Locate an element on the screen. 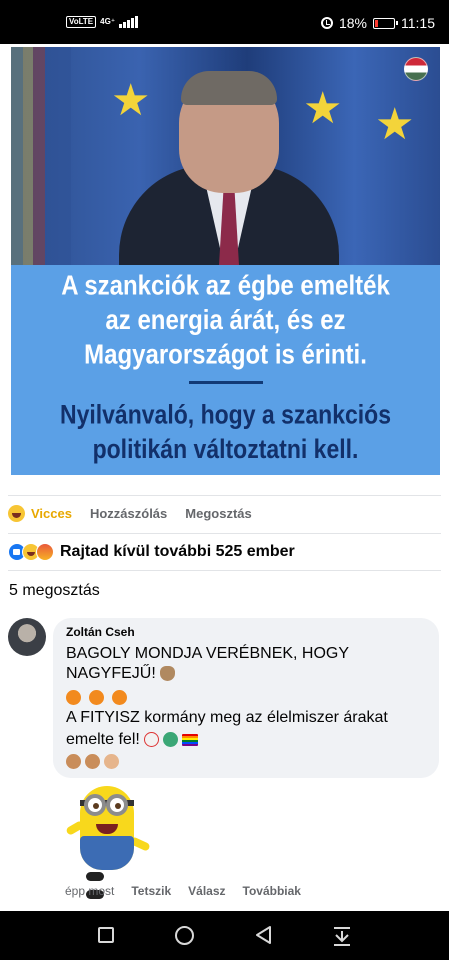 The height and width of the screenshot is (960, 449). eu-star-icon: ★ is located at coordinates (395, 124).